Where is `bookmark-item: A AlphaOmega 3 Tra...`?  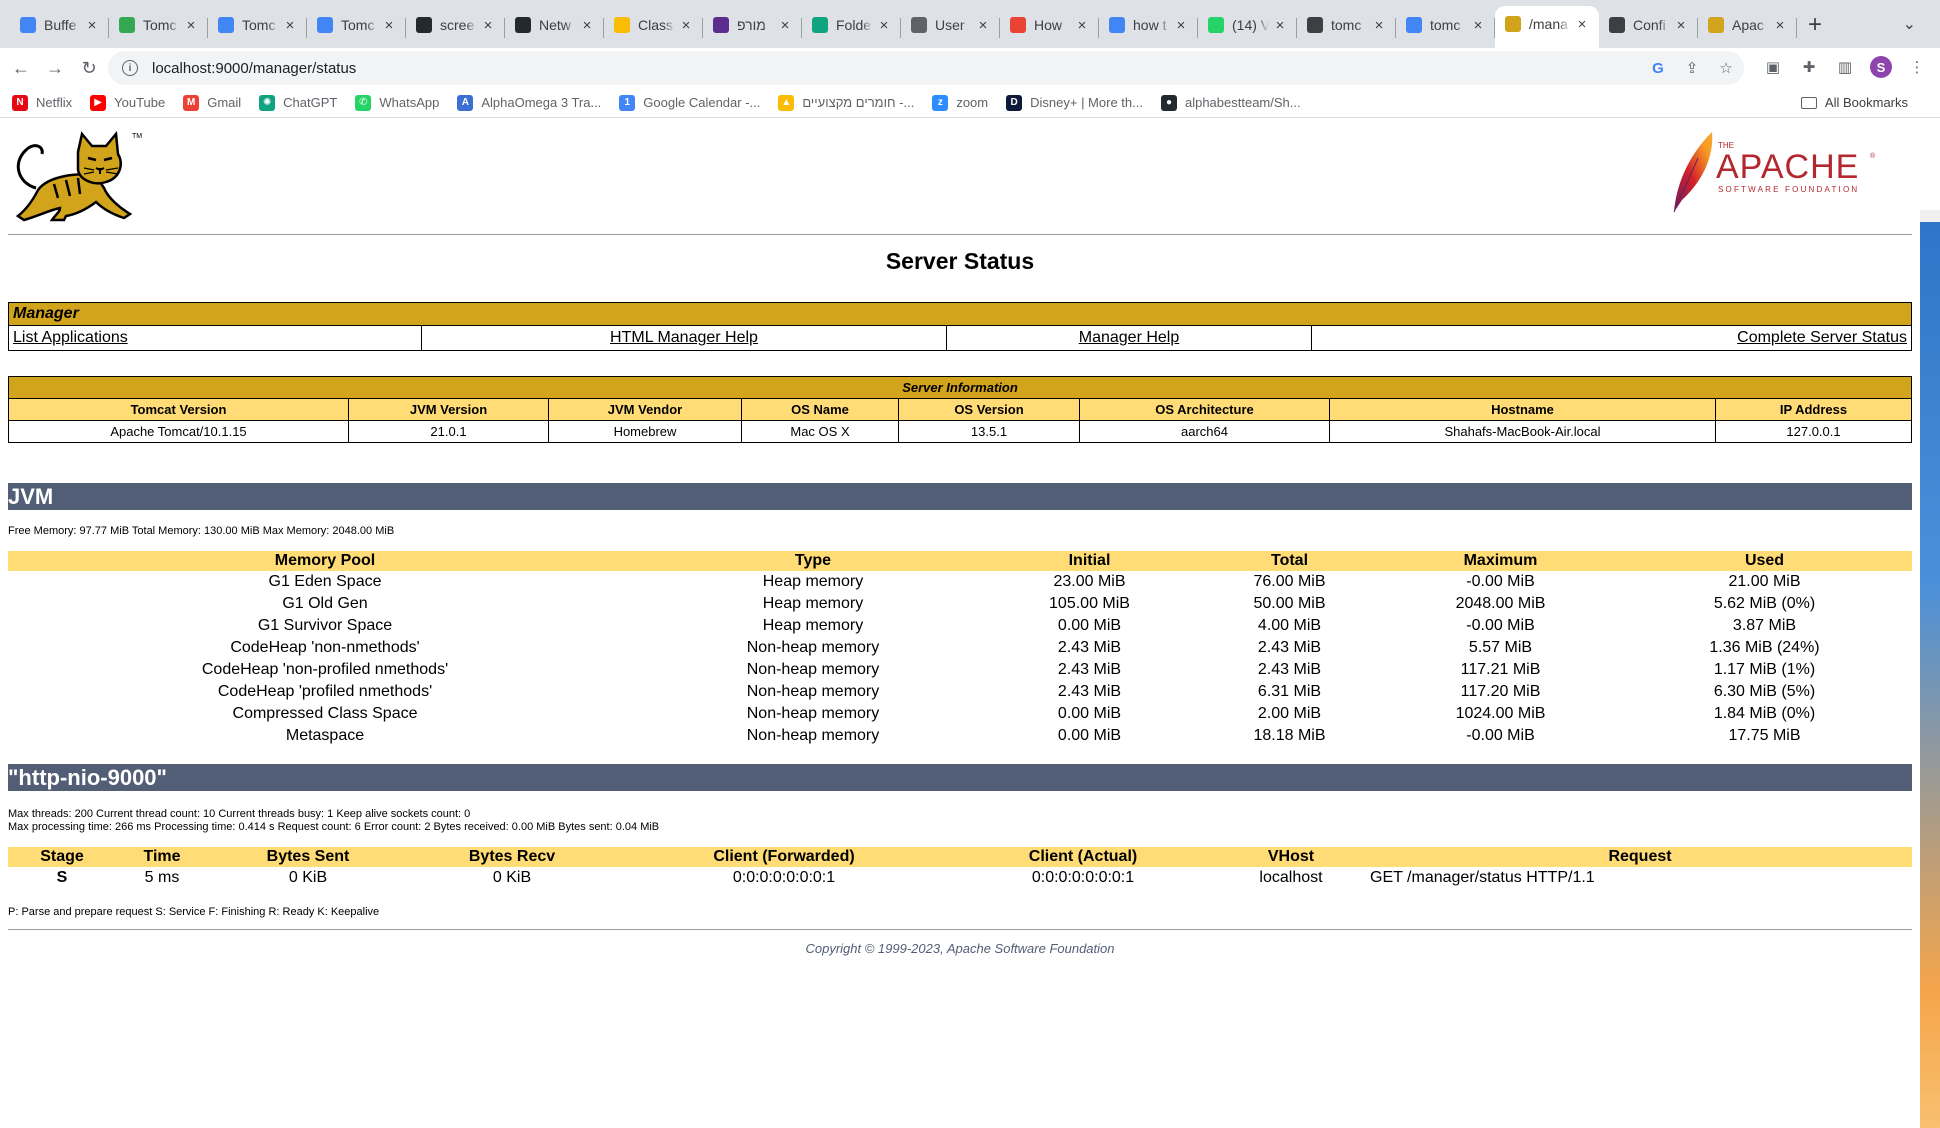
bookmark-item: A AlphaOmega 3 Tra... is located at coordinates (529, 102).